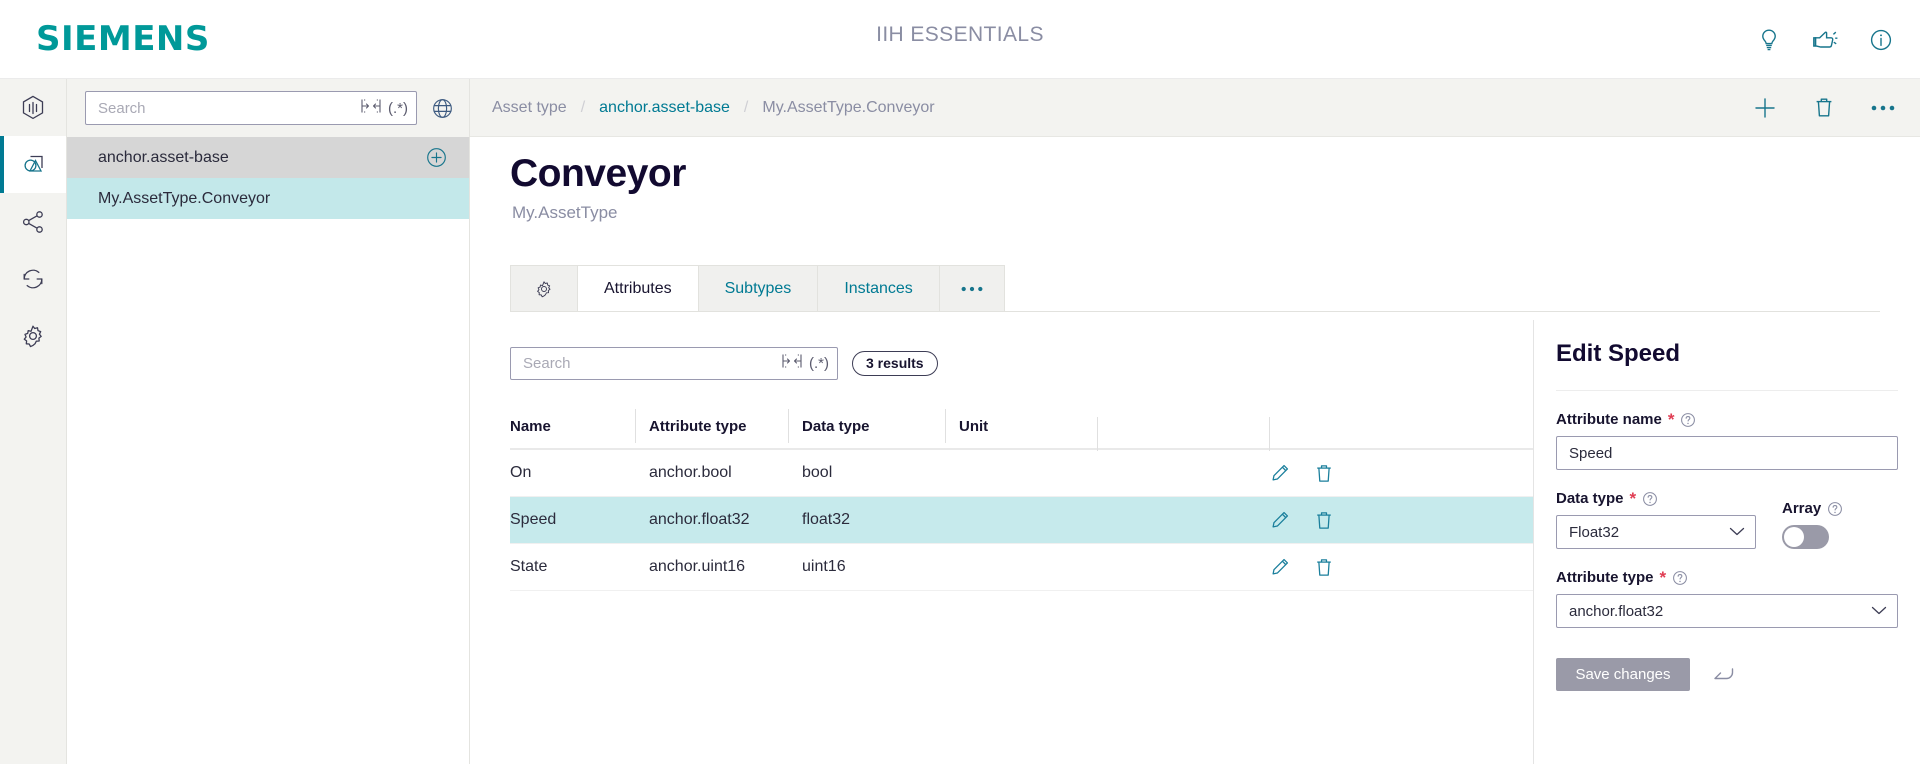 The height and width of the screenshot is (764, 1920). Describe the element at coordinates (1727, 453) in the screenshot. I see `attribute-name-input` at that location.